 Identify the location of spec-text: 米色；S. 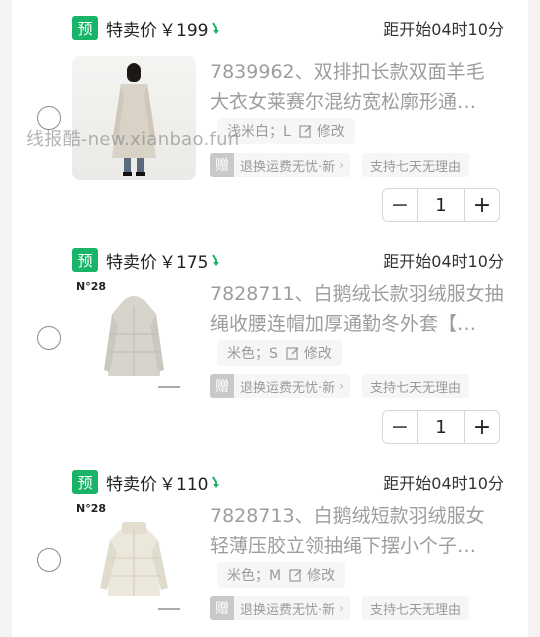
(252, 354).